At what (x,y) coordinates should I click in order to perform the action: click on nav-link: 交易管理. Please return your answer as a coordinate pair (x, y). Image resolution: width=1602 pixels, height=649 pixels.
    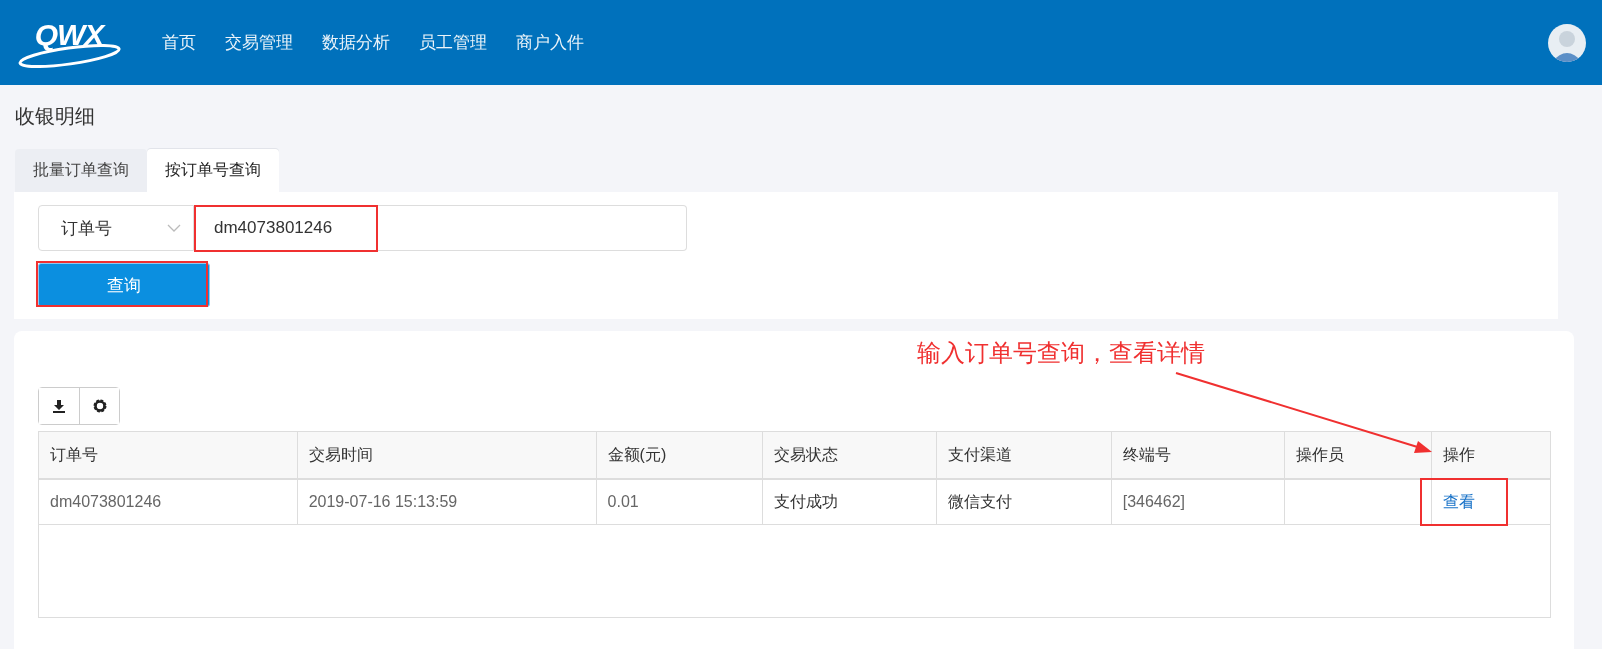
    Looking at the image, I should click on (259, 42).